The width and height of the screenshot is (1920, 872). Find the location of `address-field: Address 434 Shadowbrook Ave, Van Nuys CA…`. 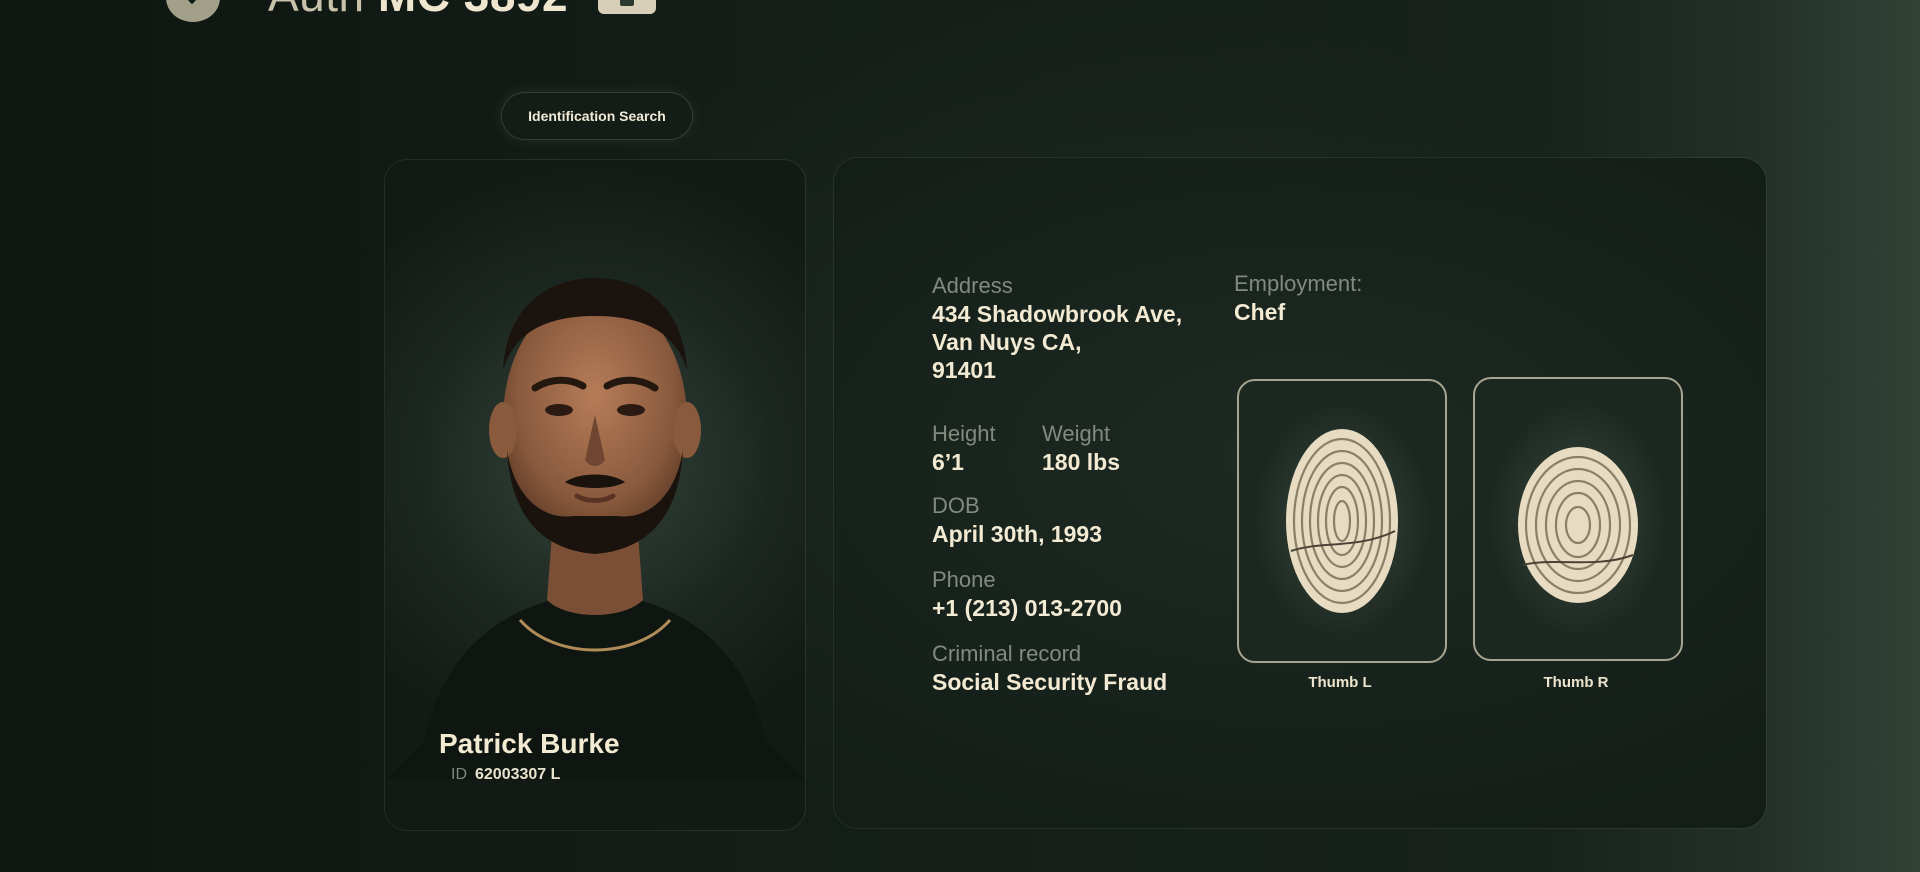

address-field: Address 434 Shadowbrook Ave, Van Nuys CA… is located at coordinates (1057, 328).